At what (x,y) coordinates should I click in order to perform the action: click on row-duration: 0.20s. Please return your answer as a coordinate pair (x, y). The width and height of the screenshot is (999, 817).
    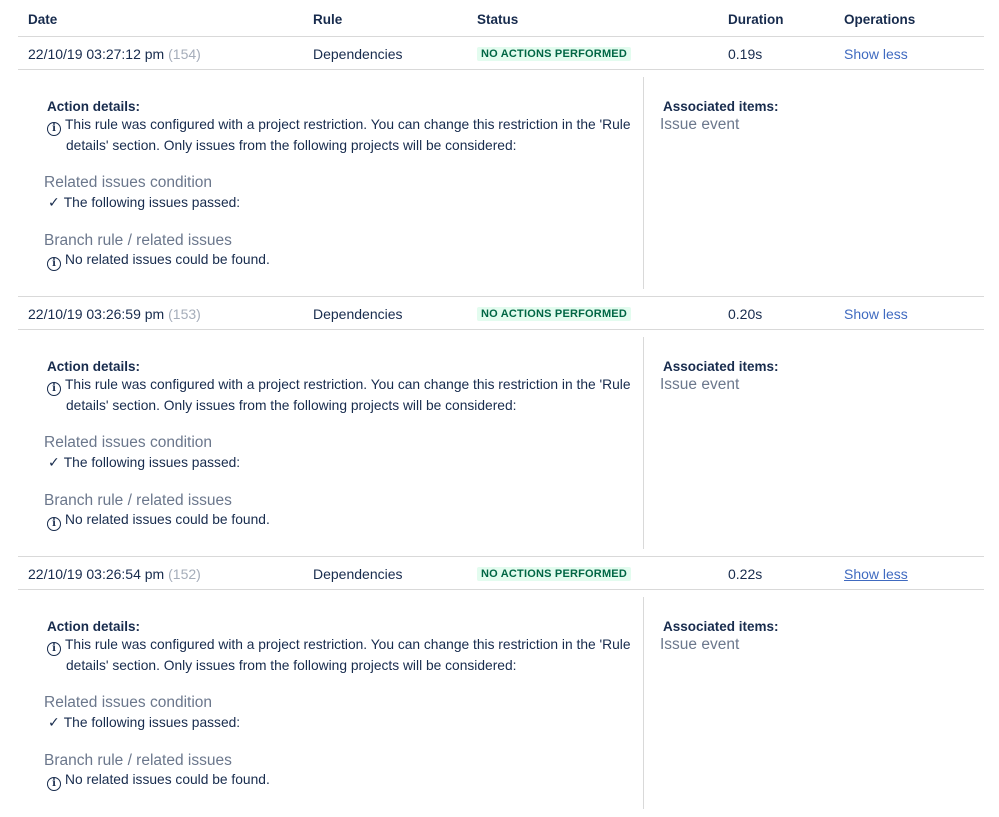
    Looking at the image, I should click on (745, 314).